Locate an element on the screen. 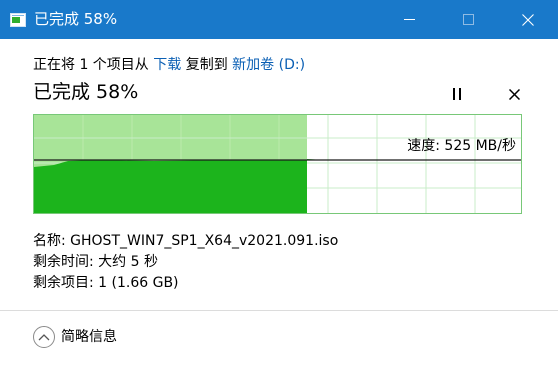 This screenshot has height=368, width=558. file-name: 名称: GHOST_WIN7_SP1_X64_v2021.091.iso is located at coordinates (186, 241).